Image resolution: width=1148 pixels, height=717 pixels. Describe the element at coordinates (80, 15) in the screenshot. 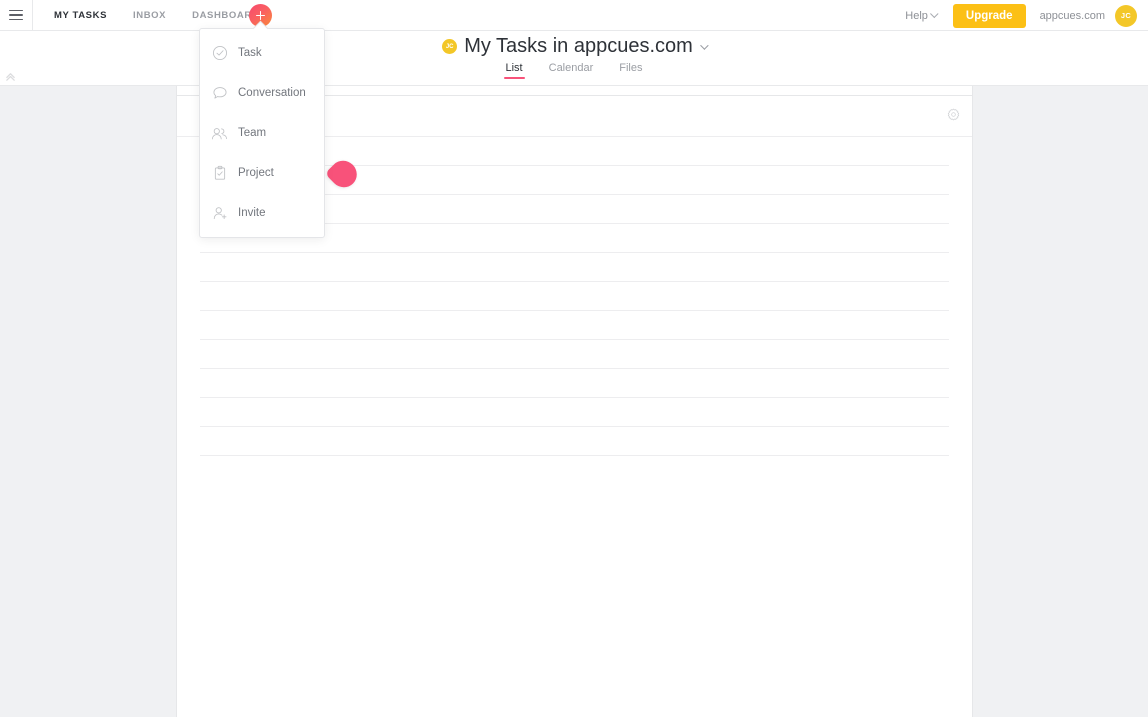

I see `nav-link-my-tasks: MY TASKS` at that location.